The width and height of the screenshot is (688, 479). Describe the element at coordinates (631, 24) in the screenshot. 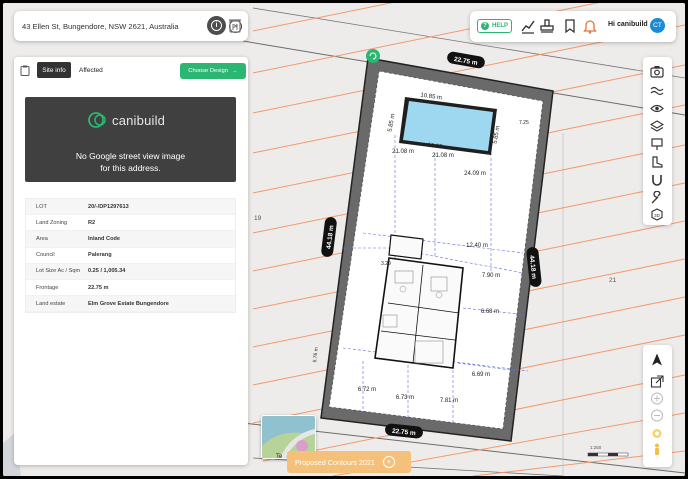

I see `user-menu: Hi canibuild ⌄` at that location.